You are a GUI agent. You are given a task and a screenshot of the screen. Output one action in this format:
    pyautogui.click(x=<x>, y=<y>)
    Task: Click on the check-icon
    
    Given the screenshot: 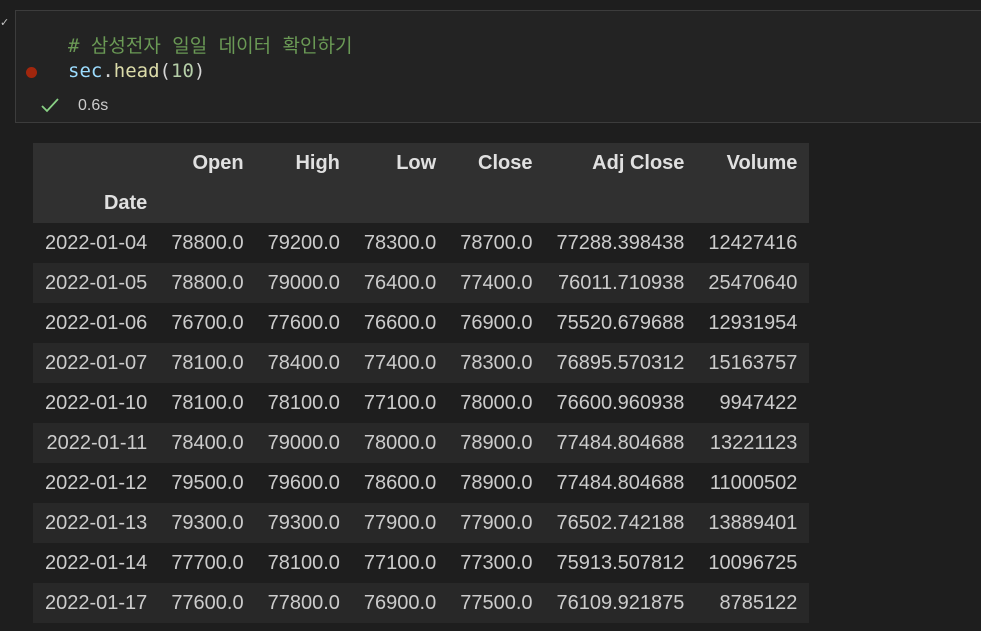 What is the action you would take?
    pyautogui.click(x=50, y=106)
    